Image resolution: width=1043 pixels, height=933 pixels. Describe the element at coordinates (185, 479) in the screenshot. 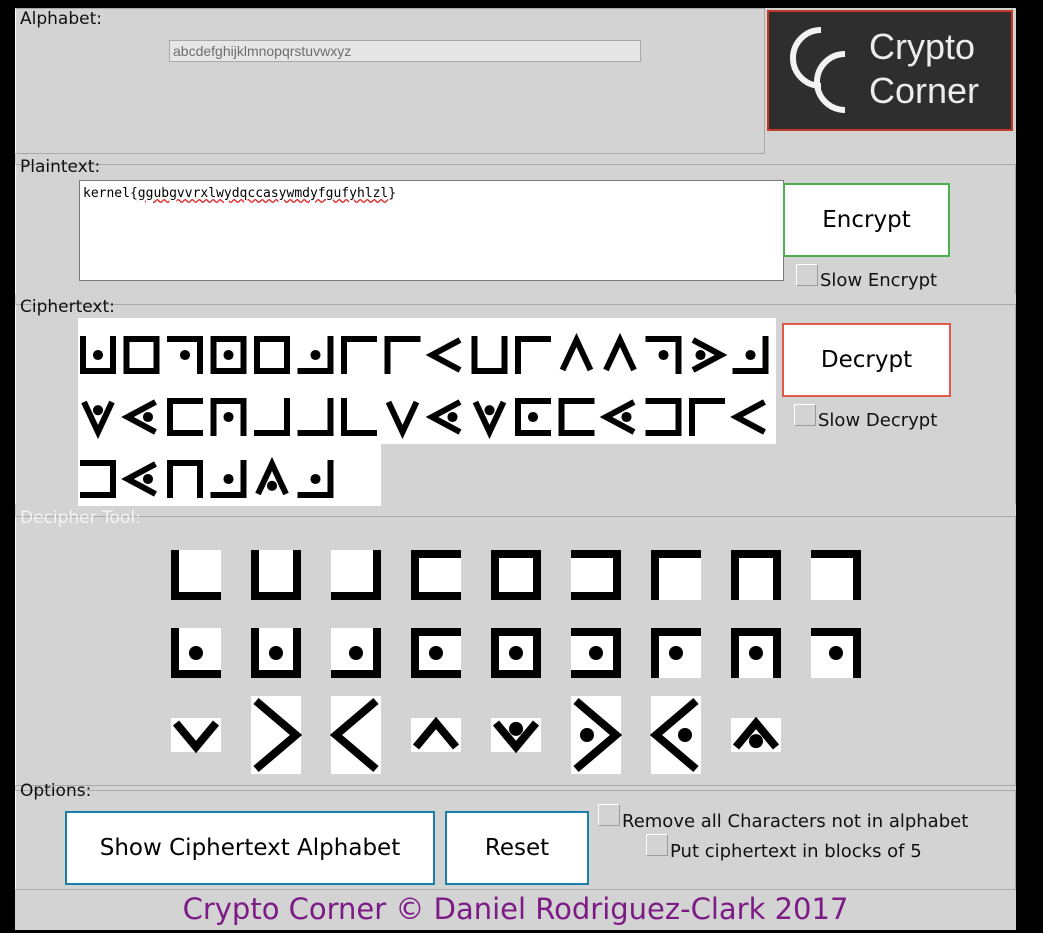

I see `cipher-glyph-h` at that location.